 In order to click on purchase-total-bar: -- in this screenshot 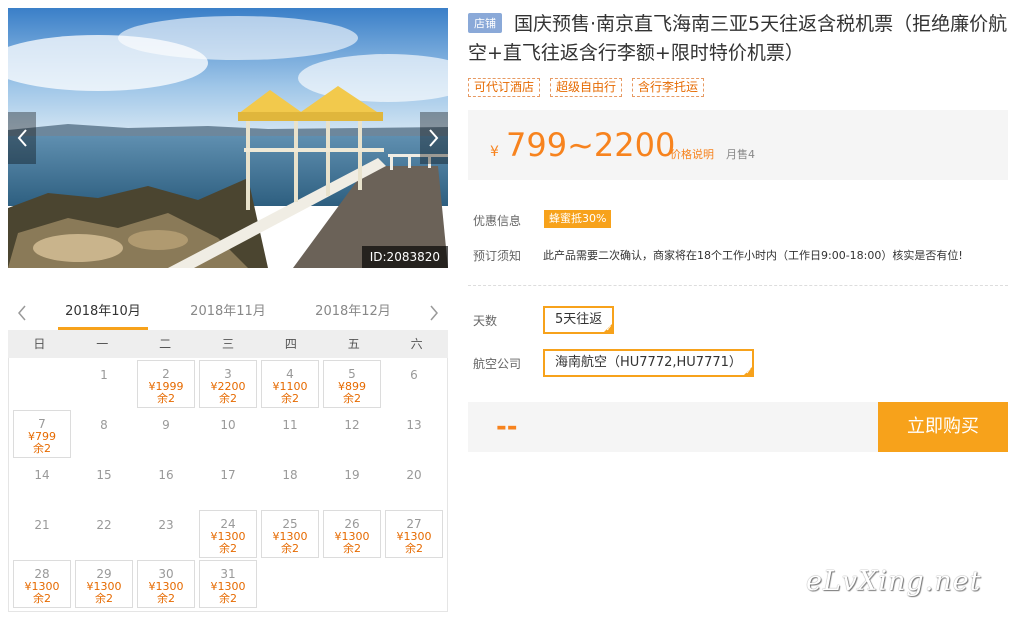, I will do `click(673, 427)`.